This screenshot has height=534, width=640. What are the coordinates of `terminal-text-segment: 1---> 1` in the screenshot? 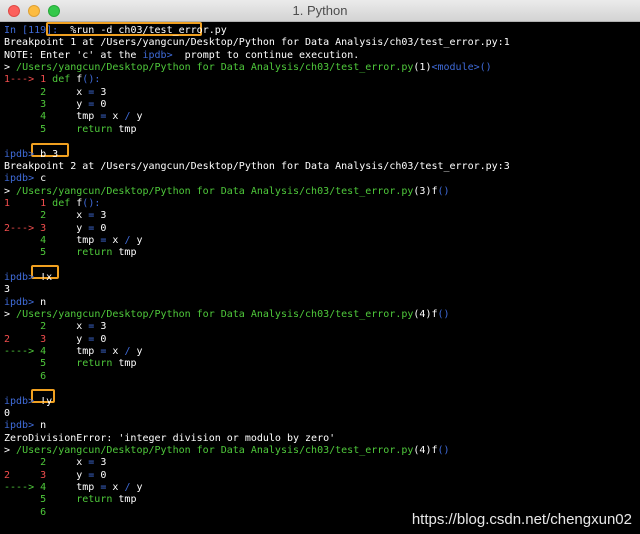 It's located at (28, 80).